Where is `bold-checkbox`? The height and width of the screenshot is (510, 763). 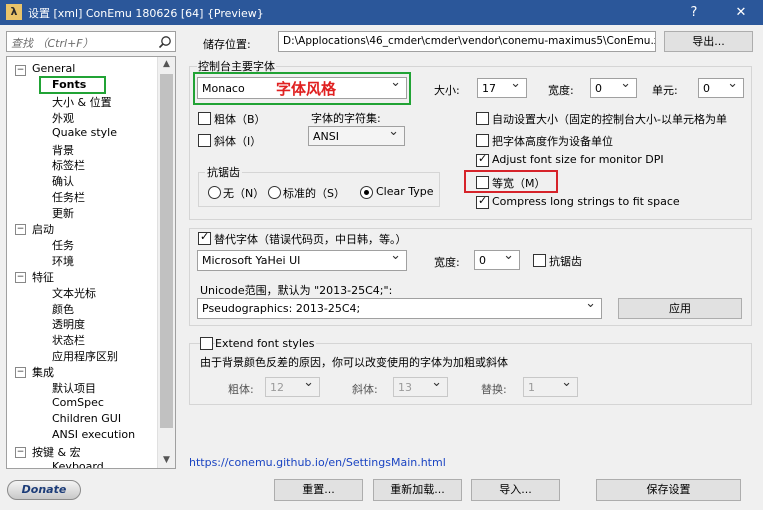 bold-checkbox is located at coordinates (204, 118).